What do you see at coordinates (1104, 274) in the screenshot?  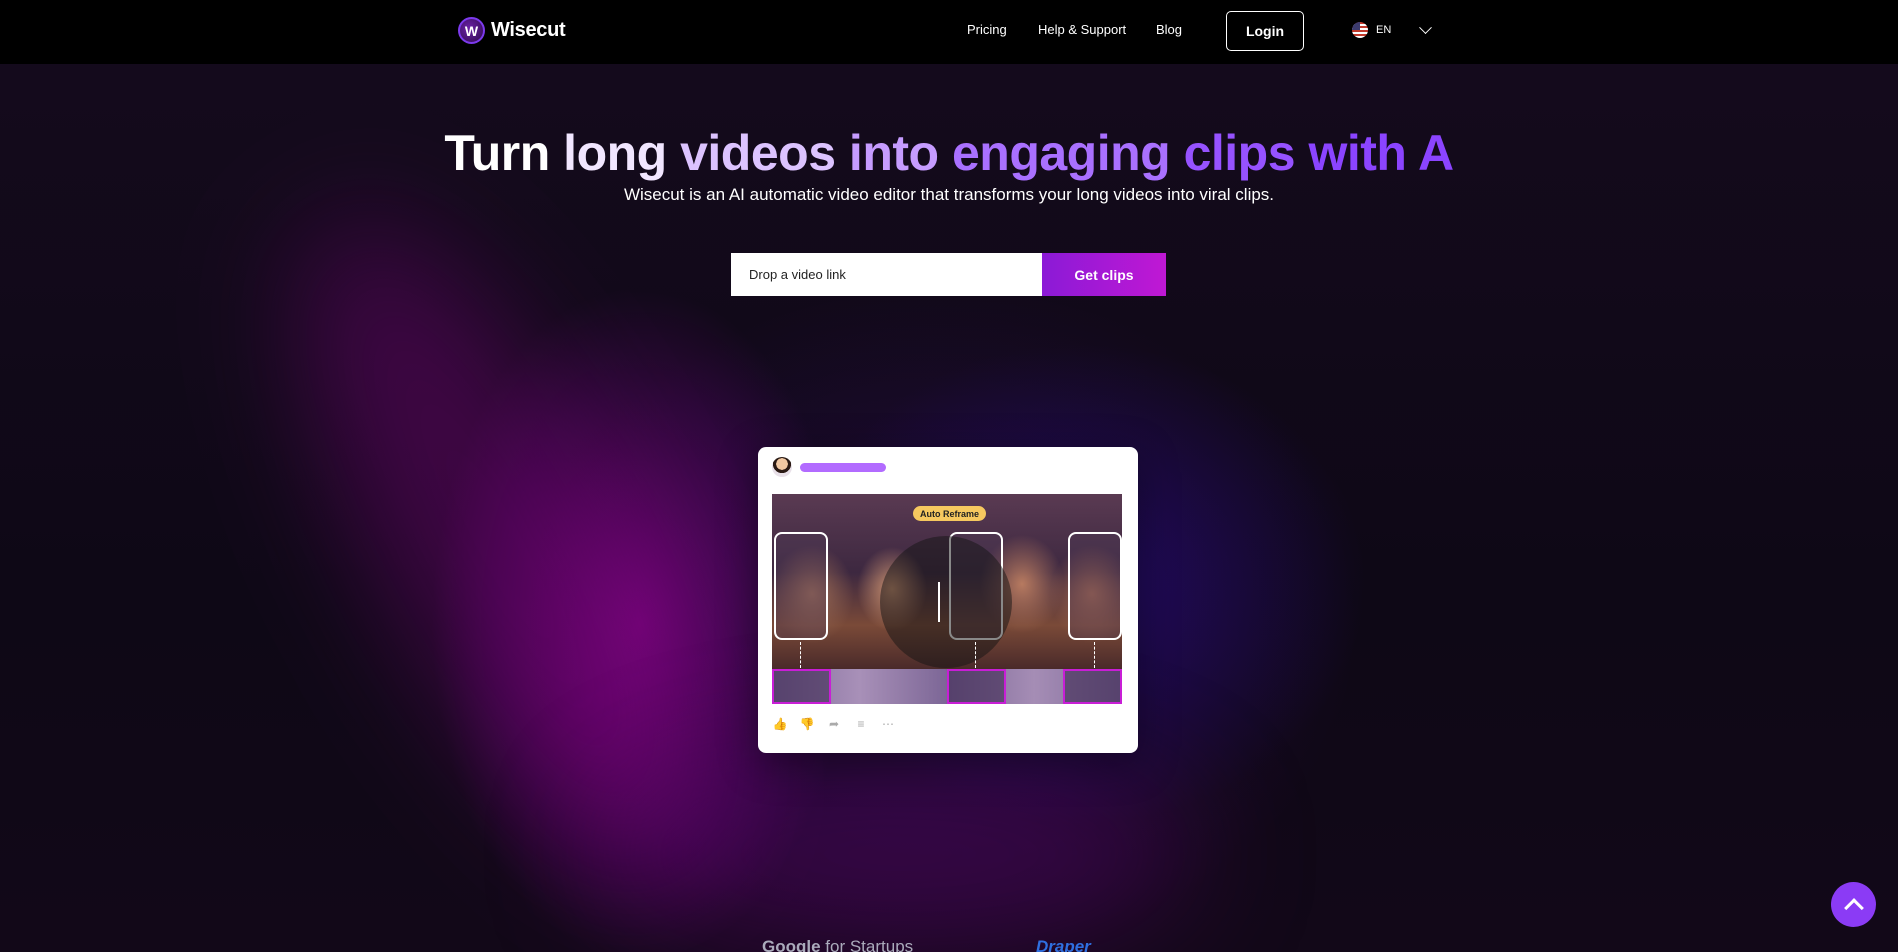 I see `get-clips-button: Get clips` at bounding box center [1104, 274].